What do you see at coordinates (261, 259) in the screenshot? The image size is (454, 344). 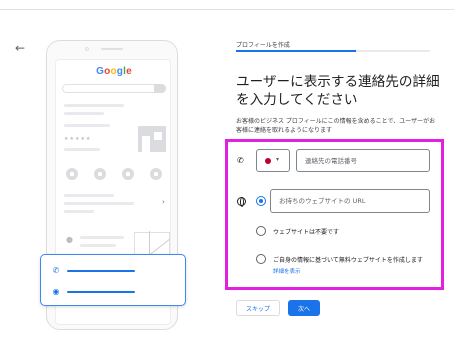 I see `create-free-website-radio` at bounding box center [261, 259].